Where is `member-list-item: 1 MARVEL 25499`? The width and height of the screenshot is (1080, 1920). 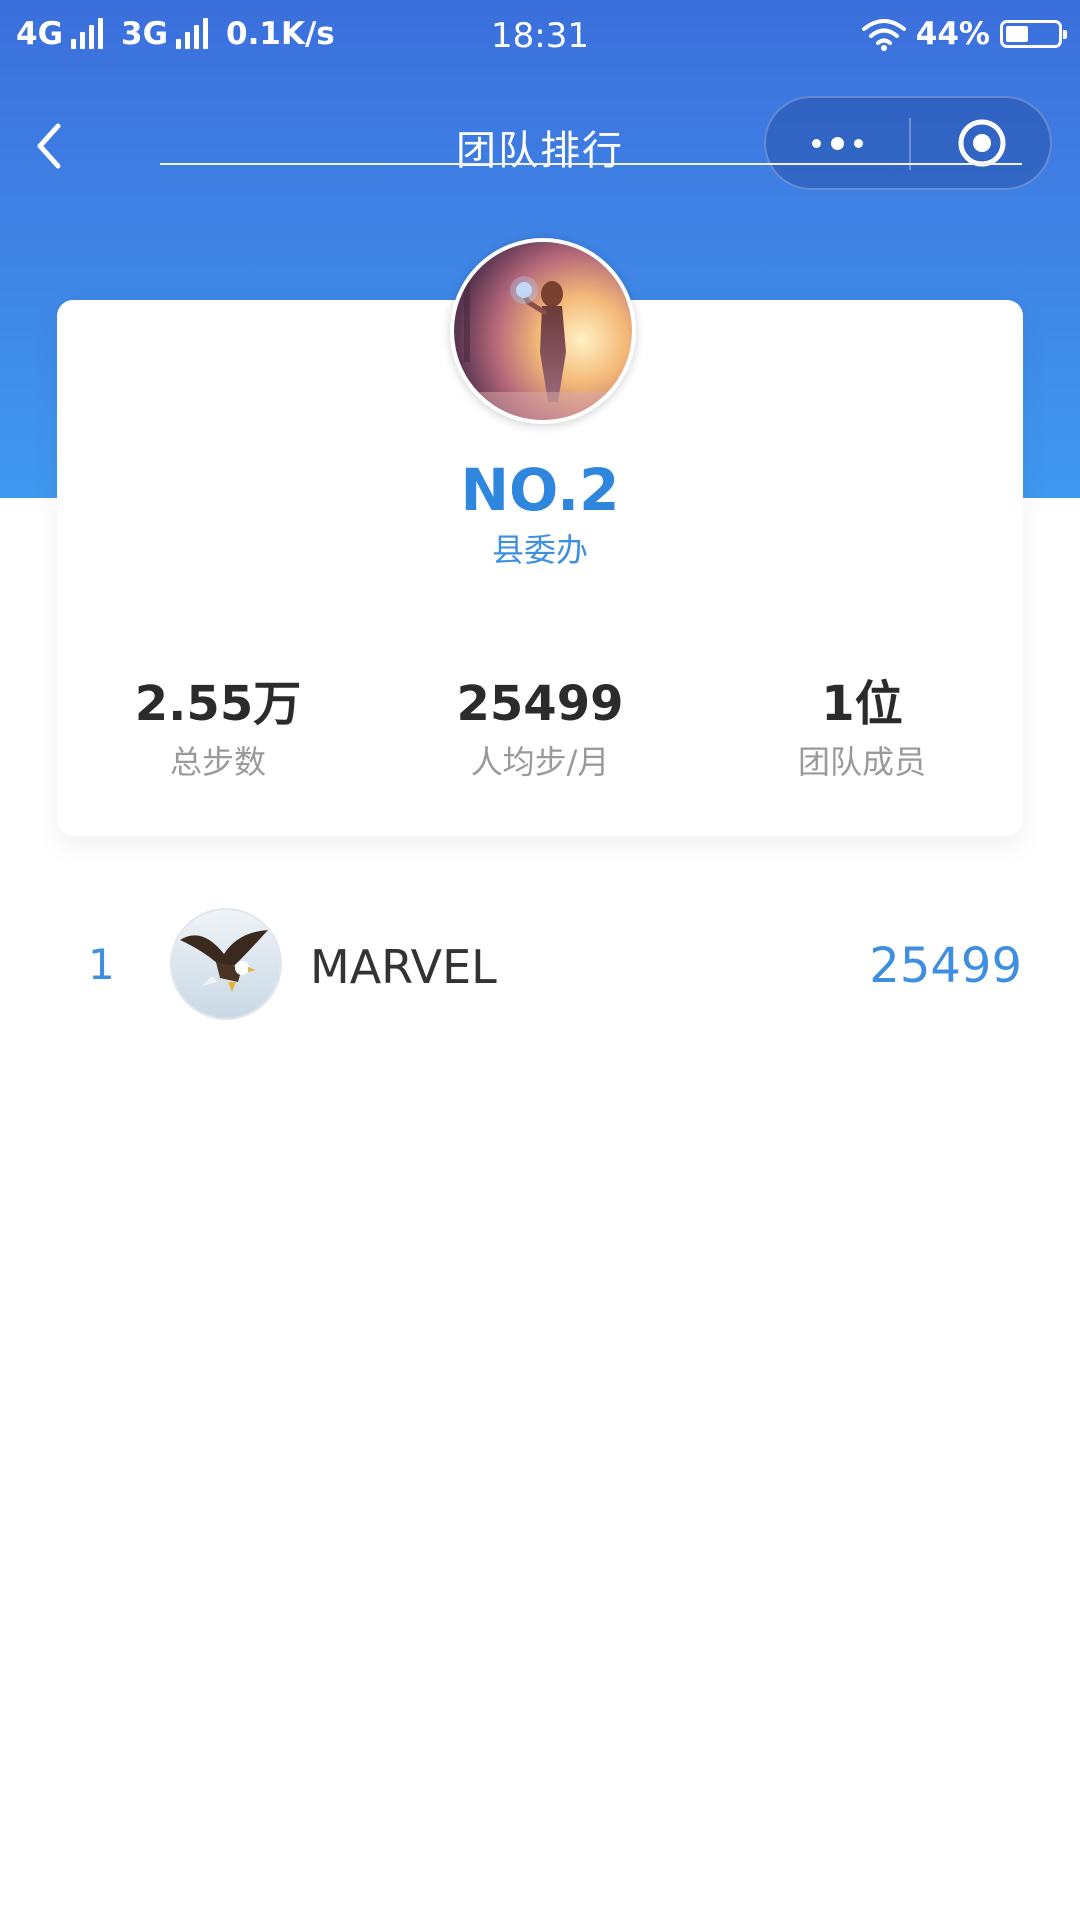 member-list-item: 1 MARVEL 25499 is located at coordinates (540, 980).